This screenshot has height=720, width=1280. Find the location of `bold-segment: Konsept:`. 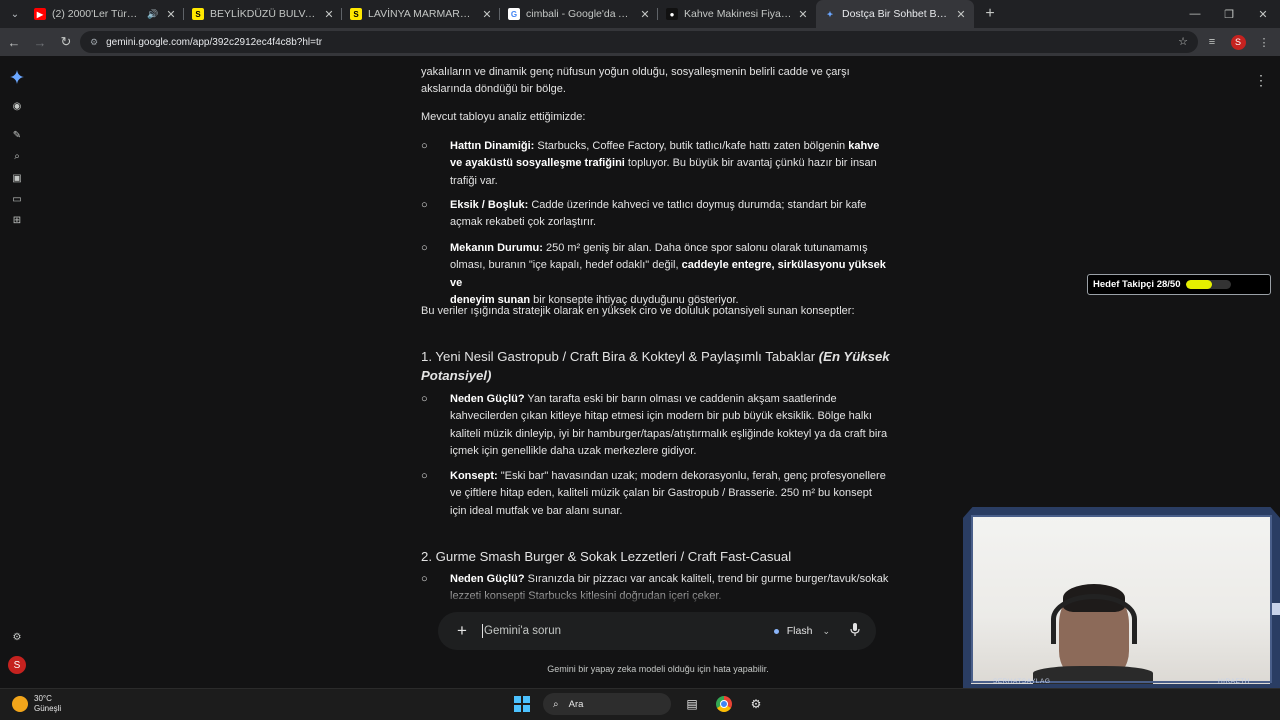

bold-segment: Konsept: is located at coordinates (474, 476).